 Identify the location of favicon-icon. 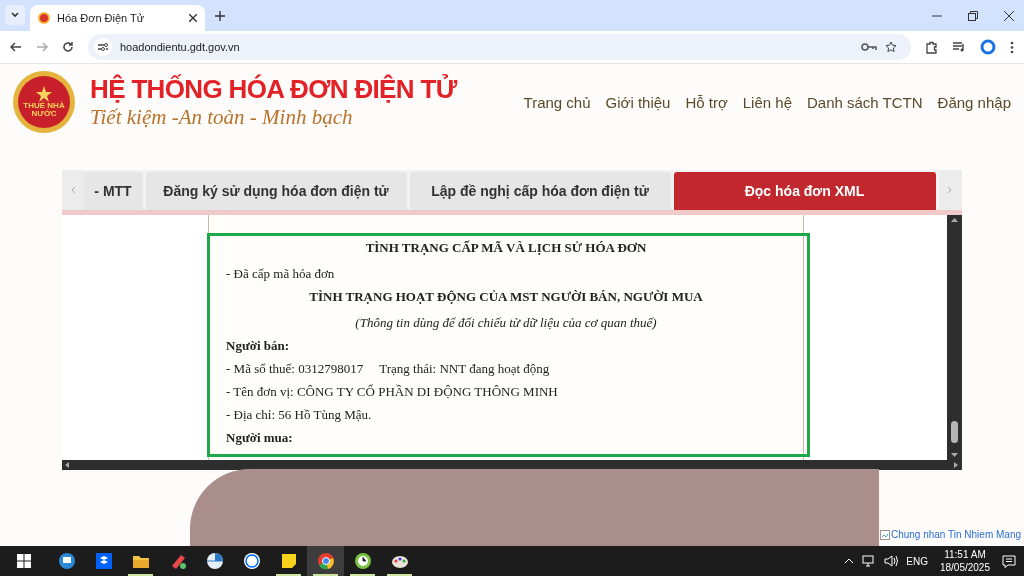
(44, 18).